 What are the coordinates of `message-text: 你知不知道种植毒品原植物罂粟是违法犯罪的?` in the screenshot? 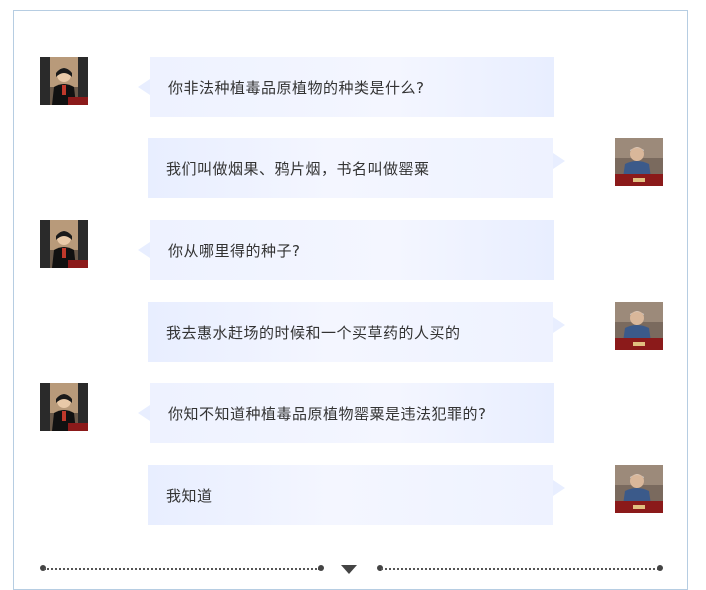 It's located at (327, 413).